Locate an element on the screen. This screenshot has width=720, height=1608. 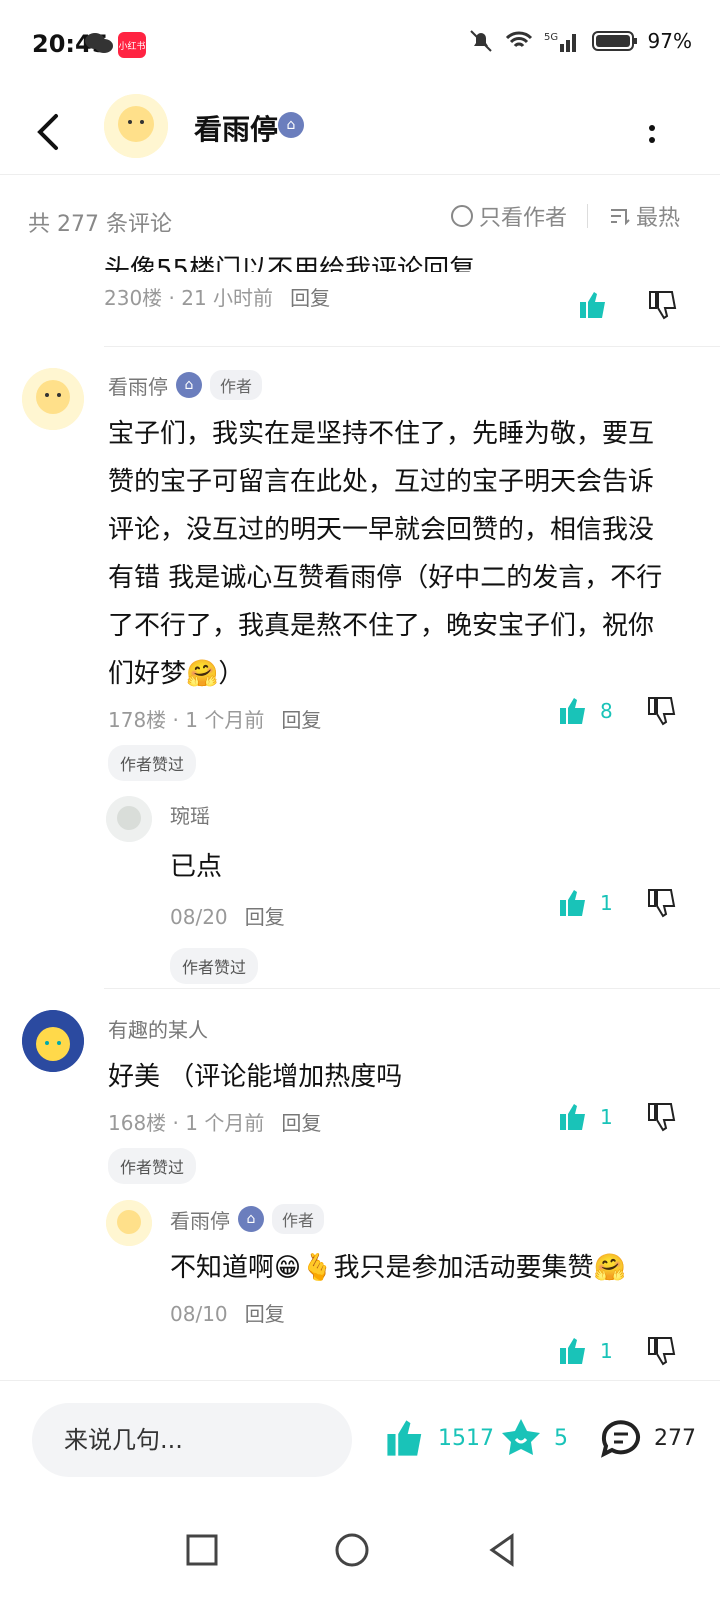
comment-meta: 168楼 · 1 个月前 is located at coordinates (186, 1123).